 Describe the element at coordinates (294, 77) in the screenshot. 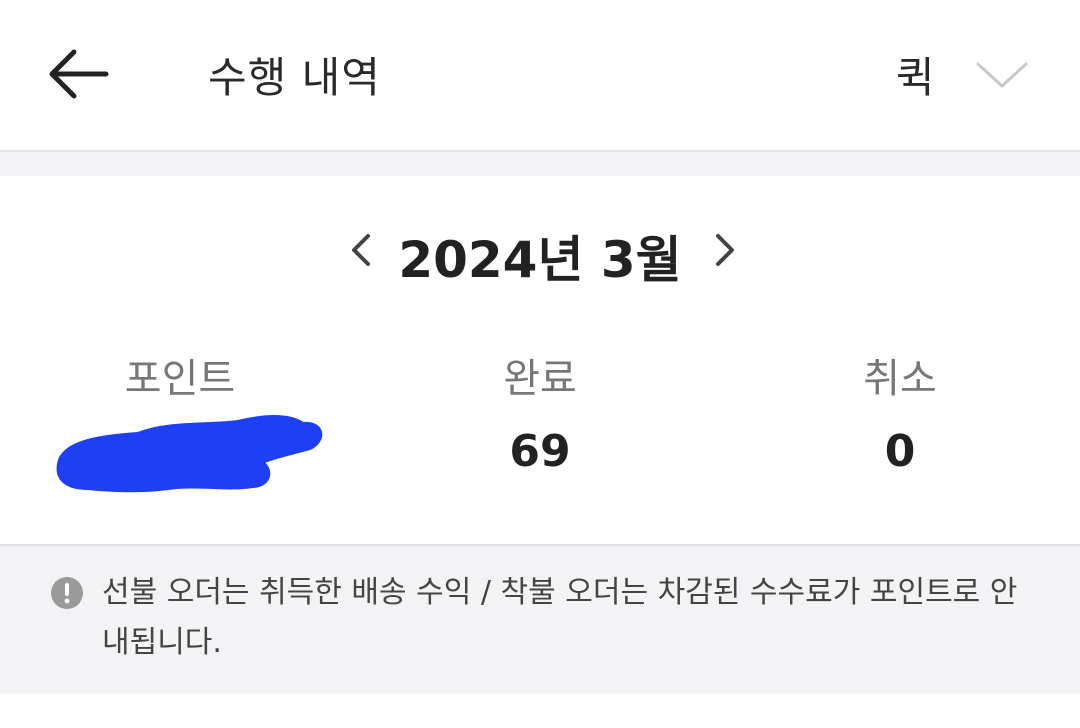

I see `page-title: 수행 내역` at that location.